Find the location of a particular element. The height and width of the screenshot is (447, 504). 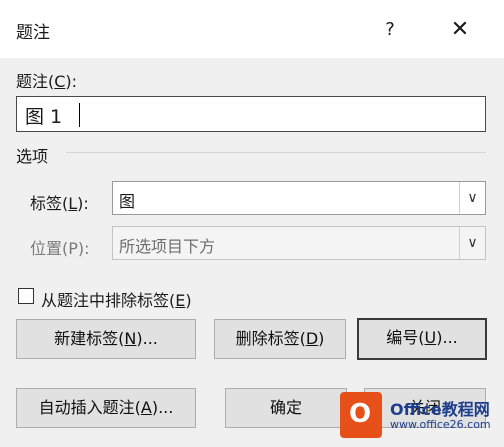

text-caret is located at coordinates (79, 115).